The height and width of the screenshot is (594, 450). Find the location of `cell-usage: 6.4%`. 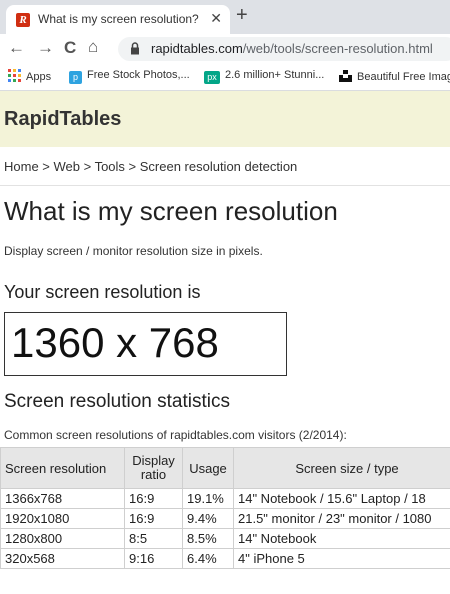

cell-usage: 6.4% is located at coordinates (208, 558).